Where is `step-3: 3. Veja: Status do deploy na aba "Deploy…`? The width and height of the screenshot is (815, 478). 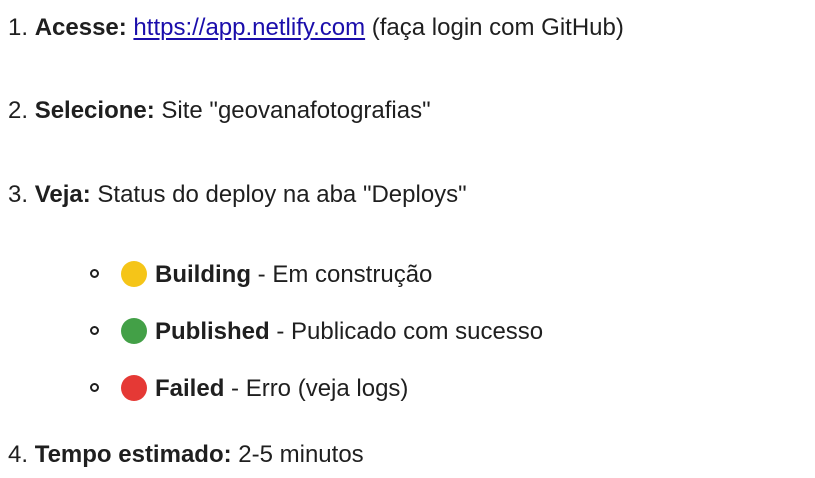
step-3: 3. Veja: Status do deploy na aba "Deploy… is located at coordinates (237, 195).